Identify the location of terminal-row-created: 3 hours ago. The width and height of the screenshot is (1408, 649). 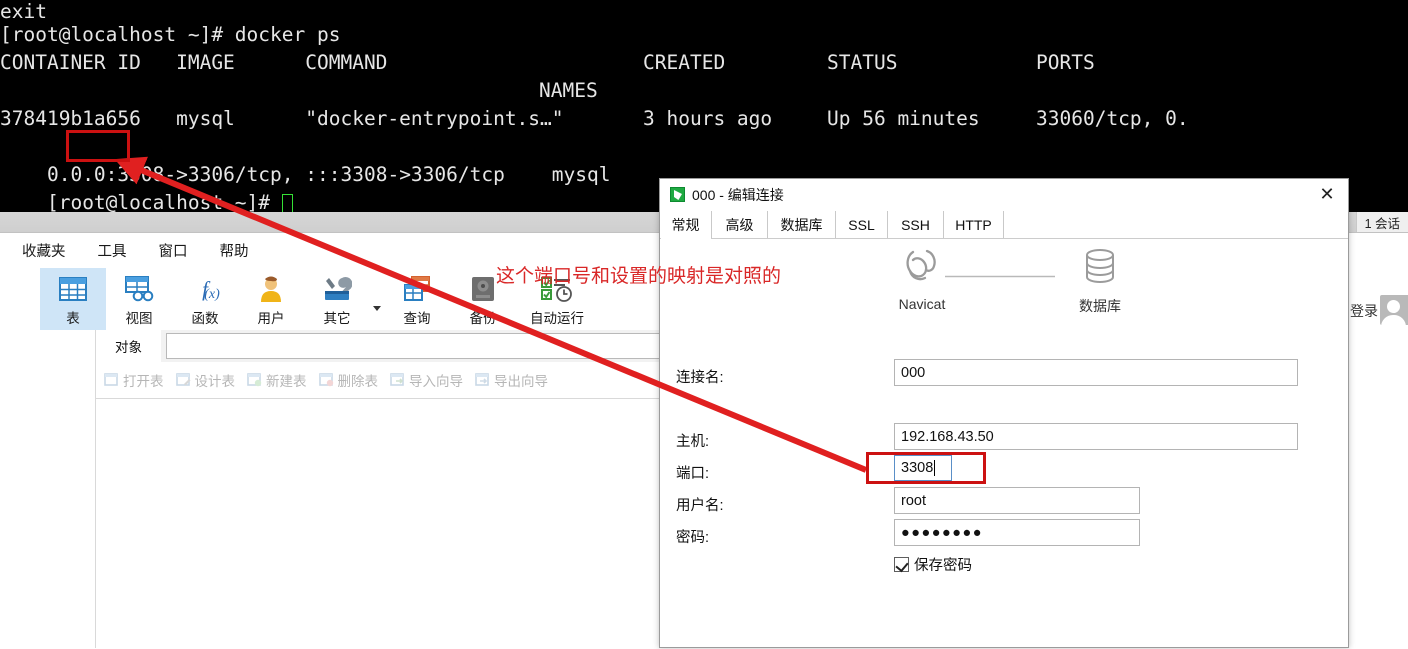
(708, 118).